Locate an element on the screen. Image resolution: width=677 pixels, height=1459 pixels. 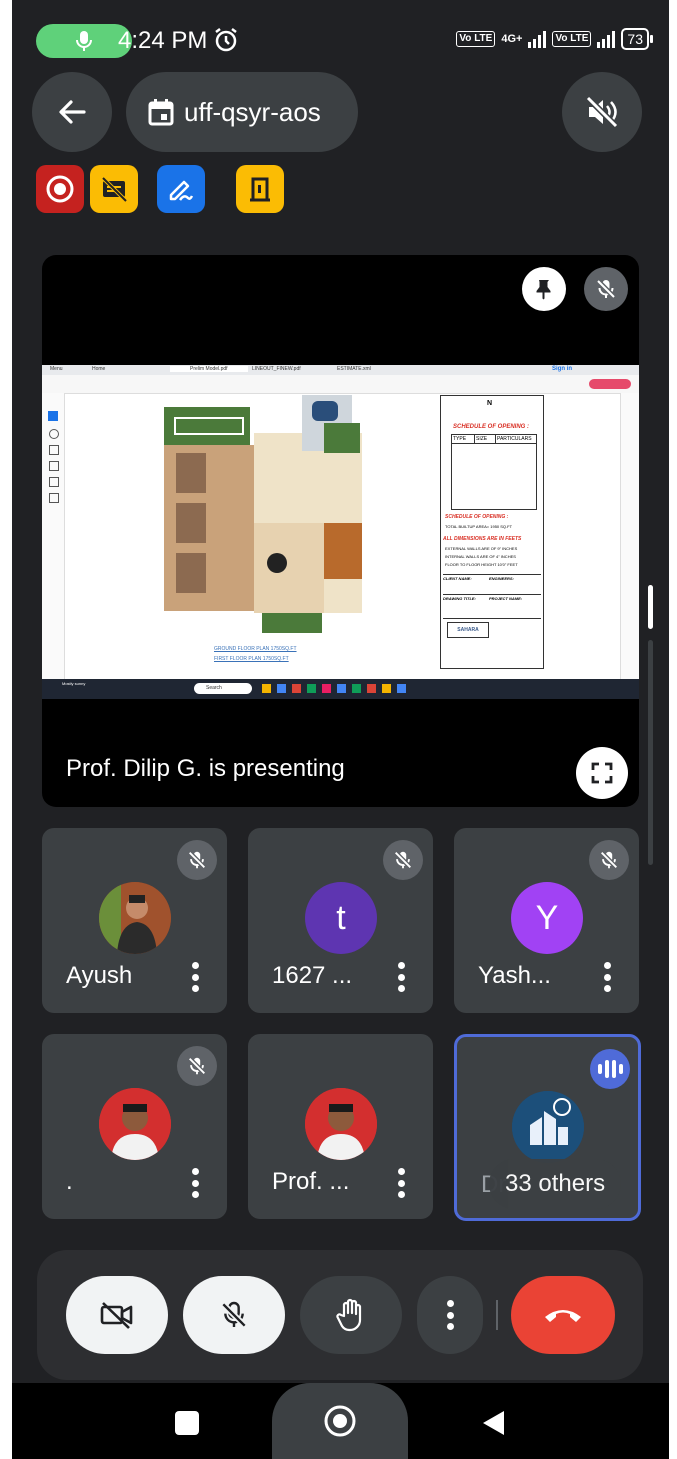
record-icon is located at coordinates (60, 189).